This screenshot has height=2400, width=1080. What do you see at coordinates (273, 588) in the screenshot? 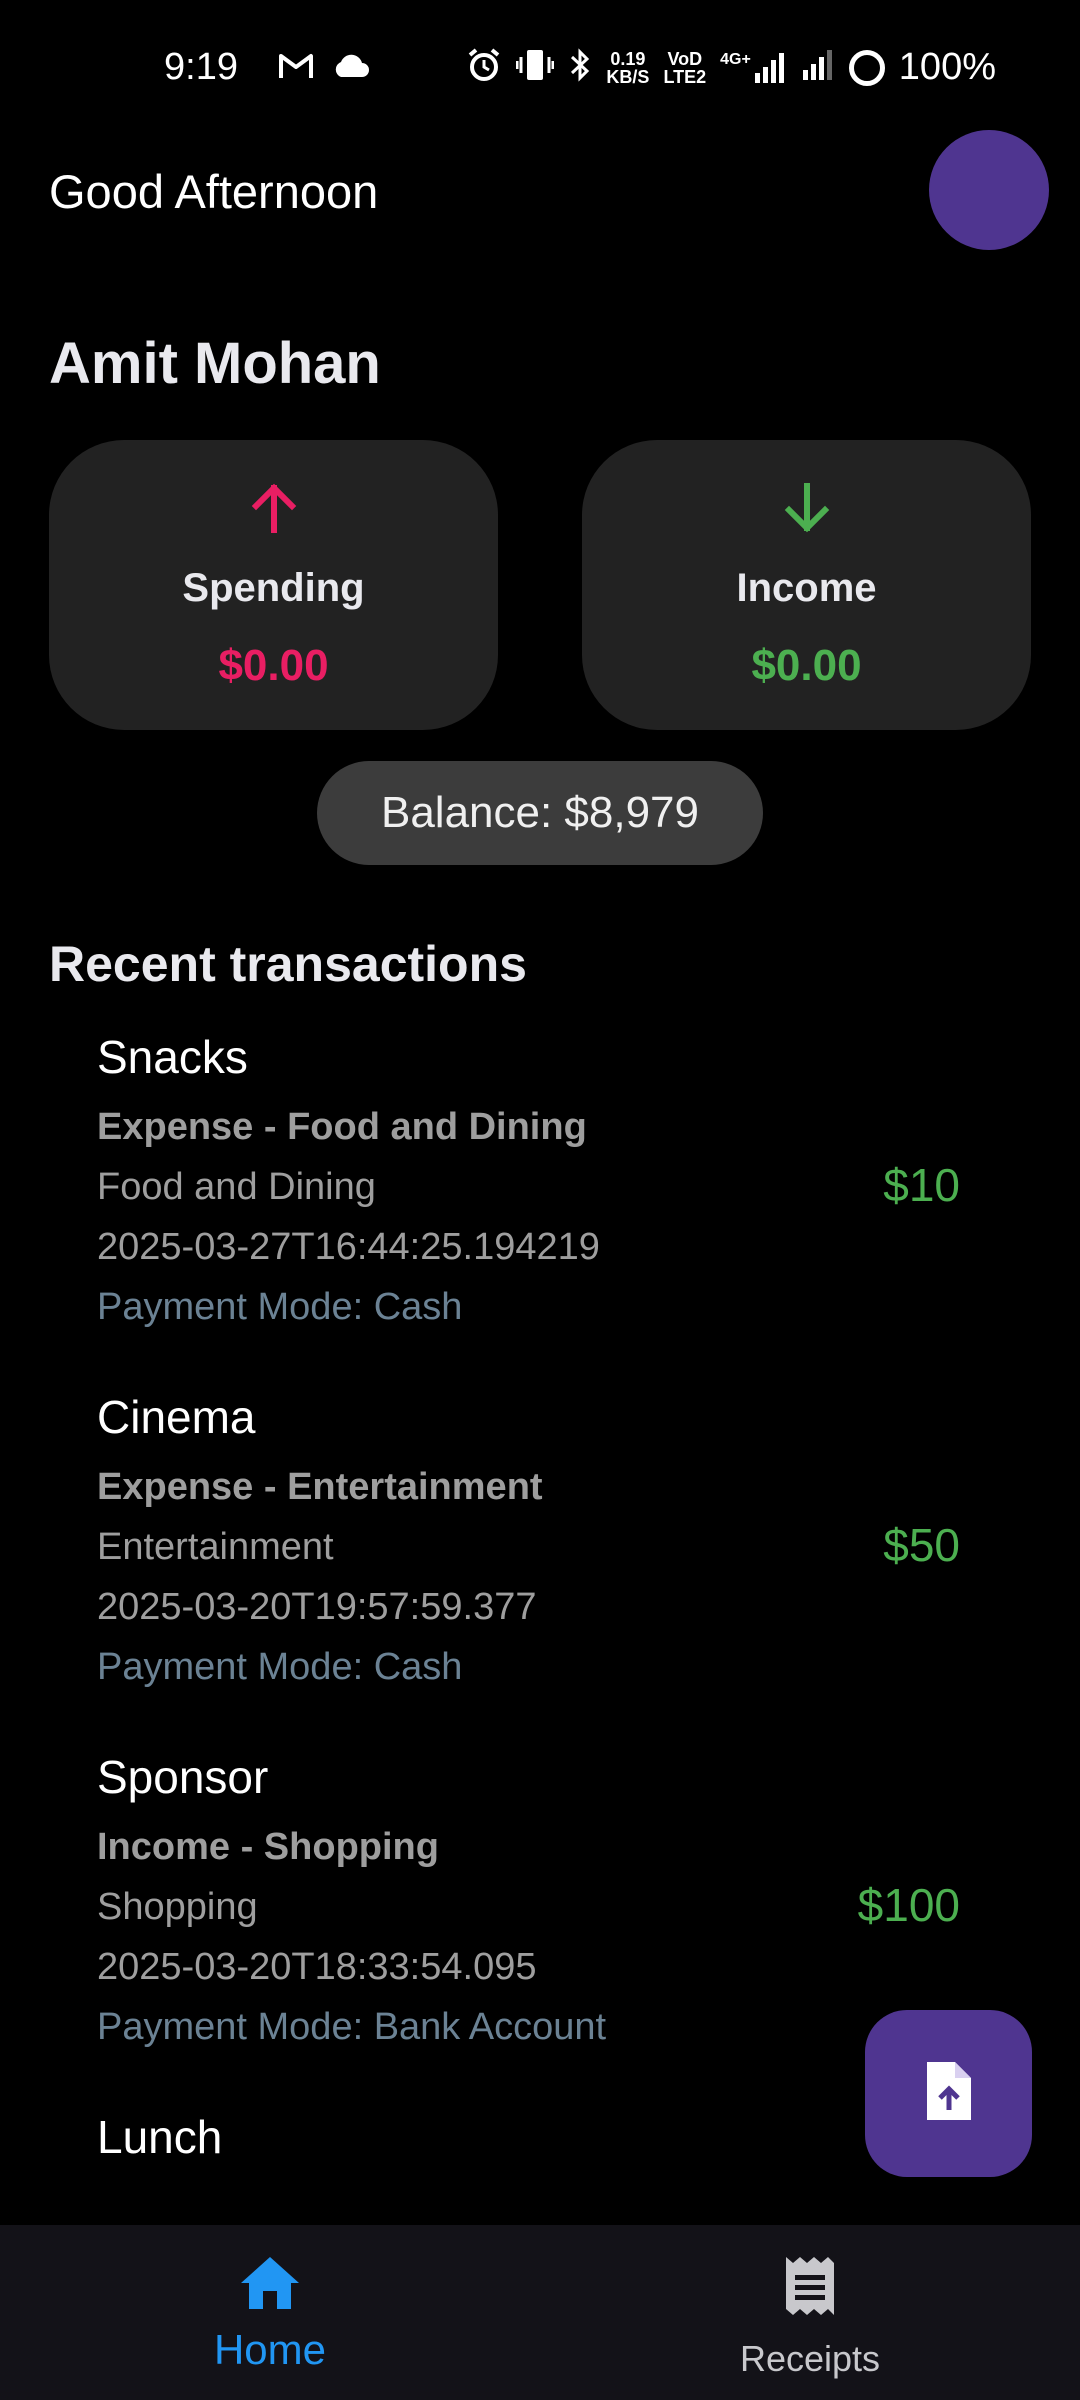
I see `spending-label: Spending` at bounding box center [273, 588].